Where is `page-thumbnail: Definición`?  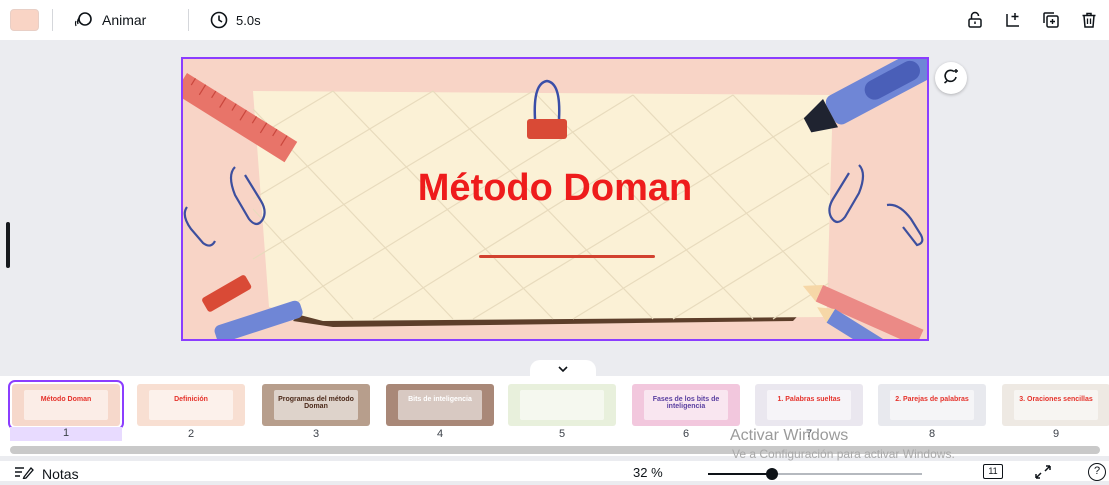
page-thumbnail: Definición is located at coordinates (191, 405).